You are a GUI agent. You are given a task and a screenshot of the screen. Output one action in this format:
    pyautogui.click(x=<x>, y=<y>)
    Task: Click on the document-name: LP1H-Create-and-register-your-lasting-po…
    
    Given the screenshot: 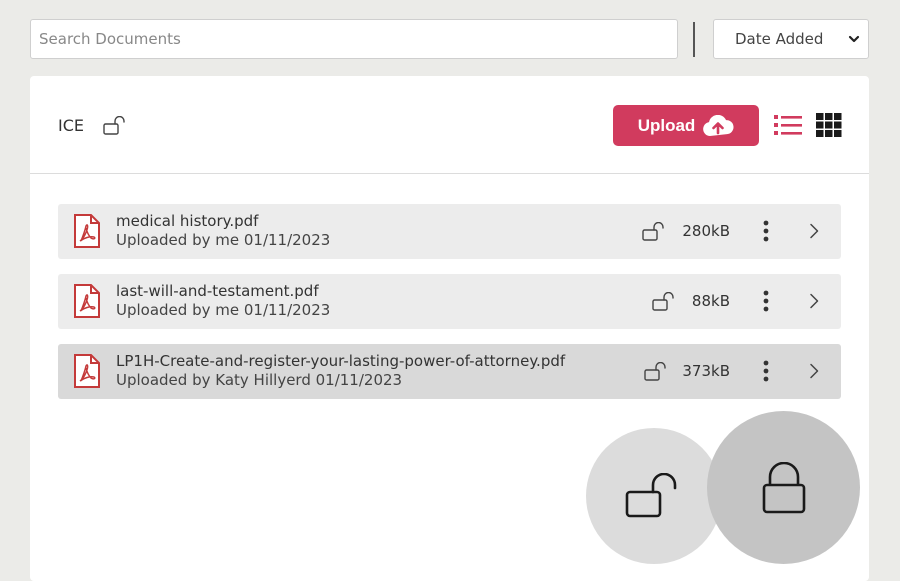 What is the action you would take?
    pyautogui.click(x=341, y=361)
    